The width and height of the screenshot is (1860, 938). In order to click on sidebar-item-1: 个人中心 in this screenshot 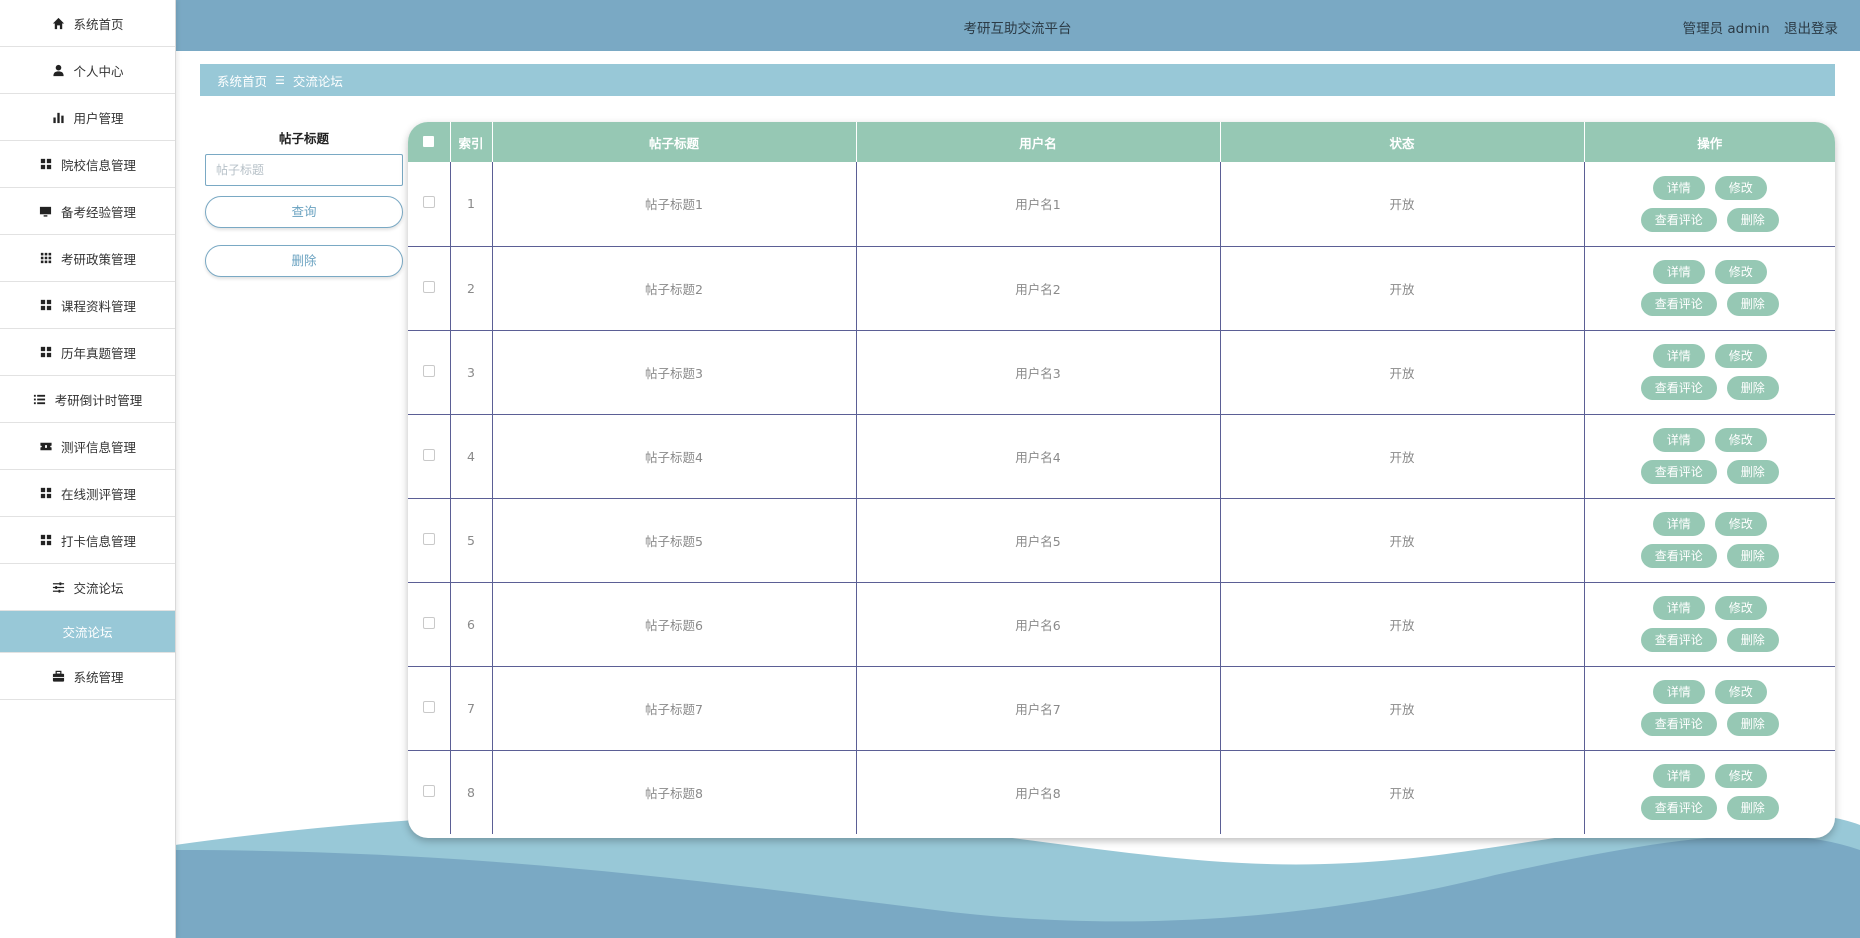, I will do `click(87, 70)`.